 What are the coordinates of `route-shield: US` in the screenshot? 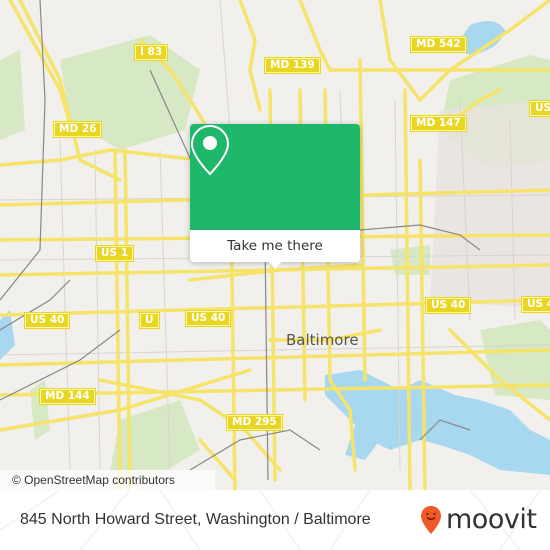 It's located at (539, 108).